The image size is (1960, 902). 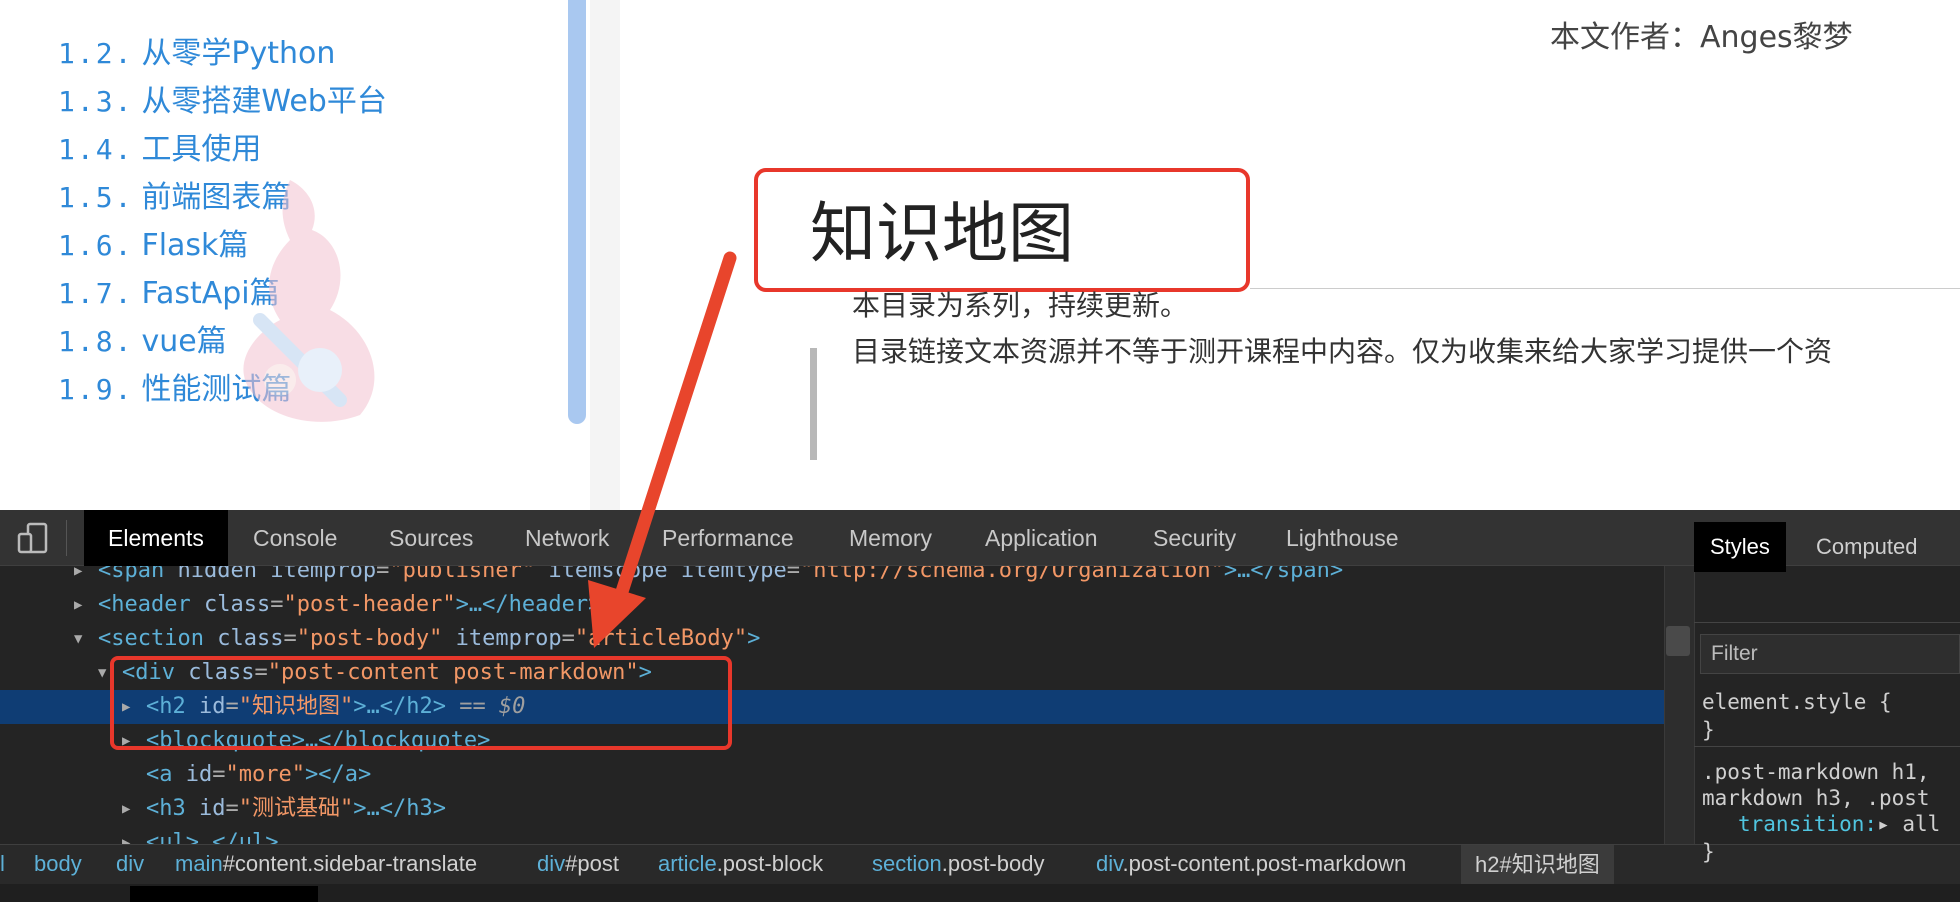 What do you see at coordinates (166, 774) in the screenshot?
I see `dom-token: <a` at bounding box center [166, 774].